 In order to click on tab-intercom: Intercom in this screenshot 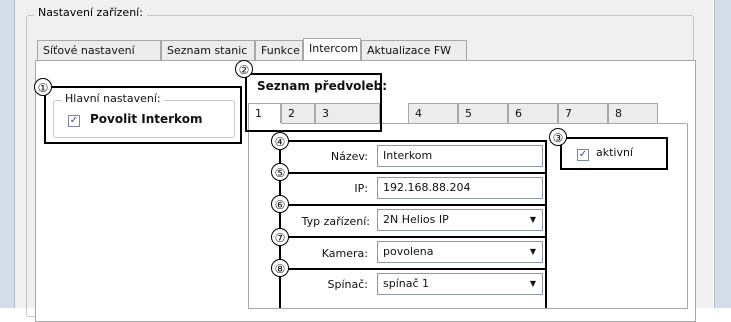, I will do `click(332, 49)`.